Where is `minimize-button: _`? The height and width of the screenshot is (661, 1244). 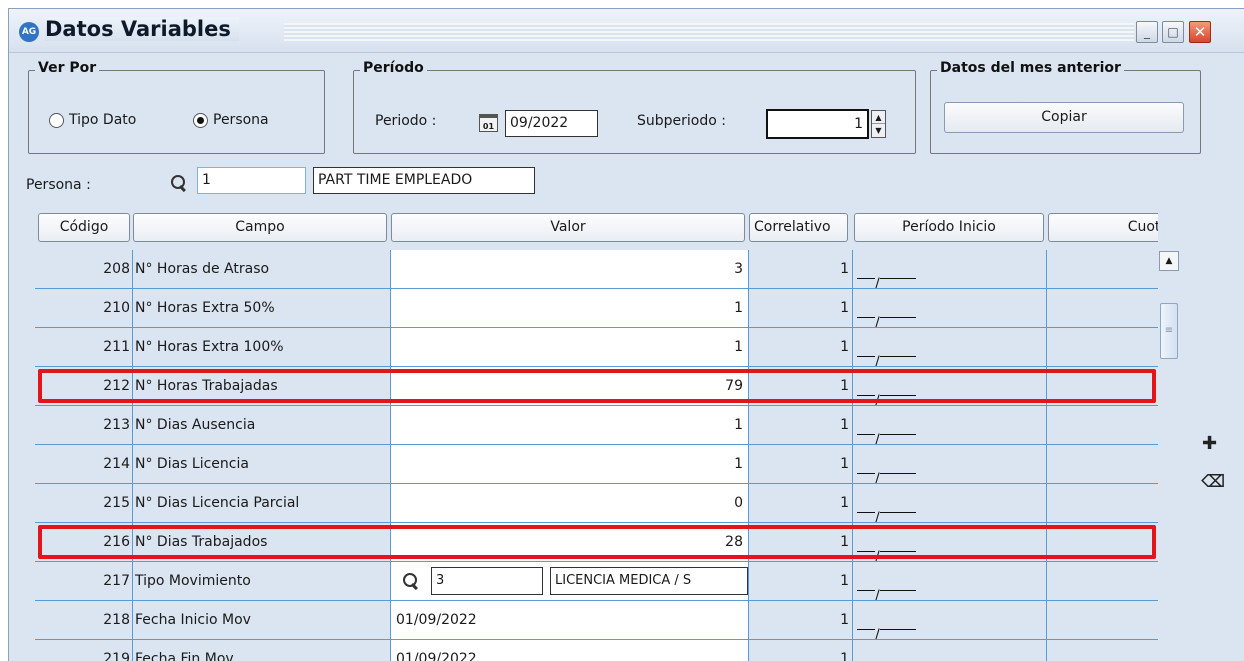 minimize-button: _ is located at coordinates (1147, 32).